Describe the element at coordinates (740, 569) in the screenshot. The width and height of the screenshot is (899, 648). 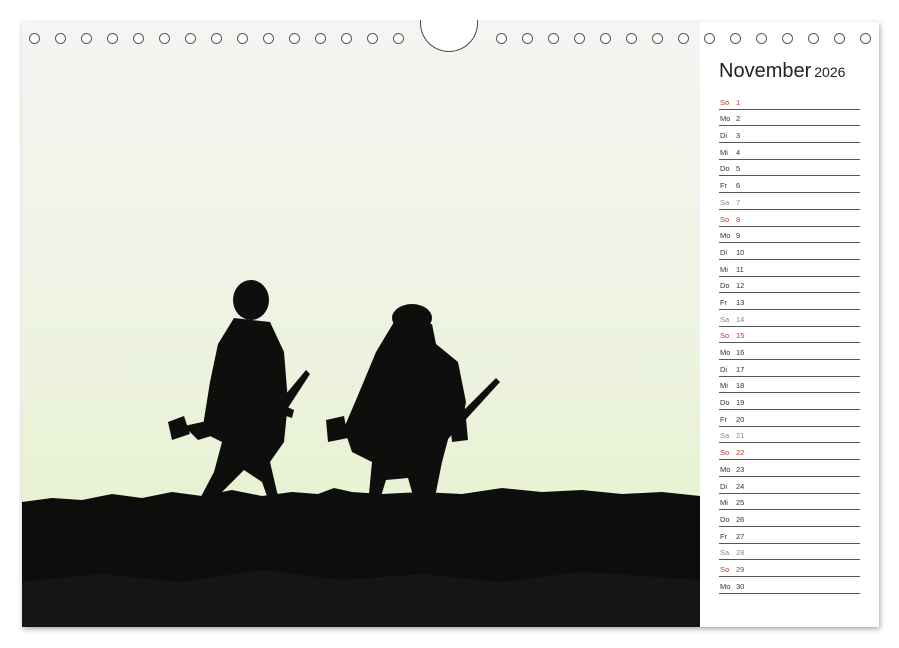
I see `day-number: 29` at that location.